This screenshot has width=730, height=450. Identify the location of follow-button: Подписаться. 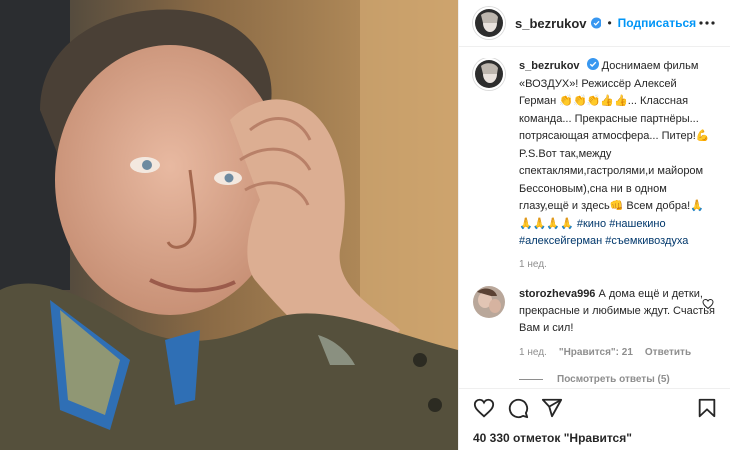
(657, 23).